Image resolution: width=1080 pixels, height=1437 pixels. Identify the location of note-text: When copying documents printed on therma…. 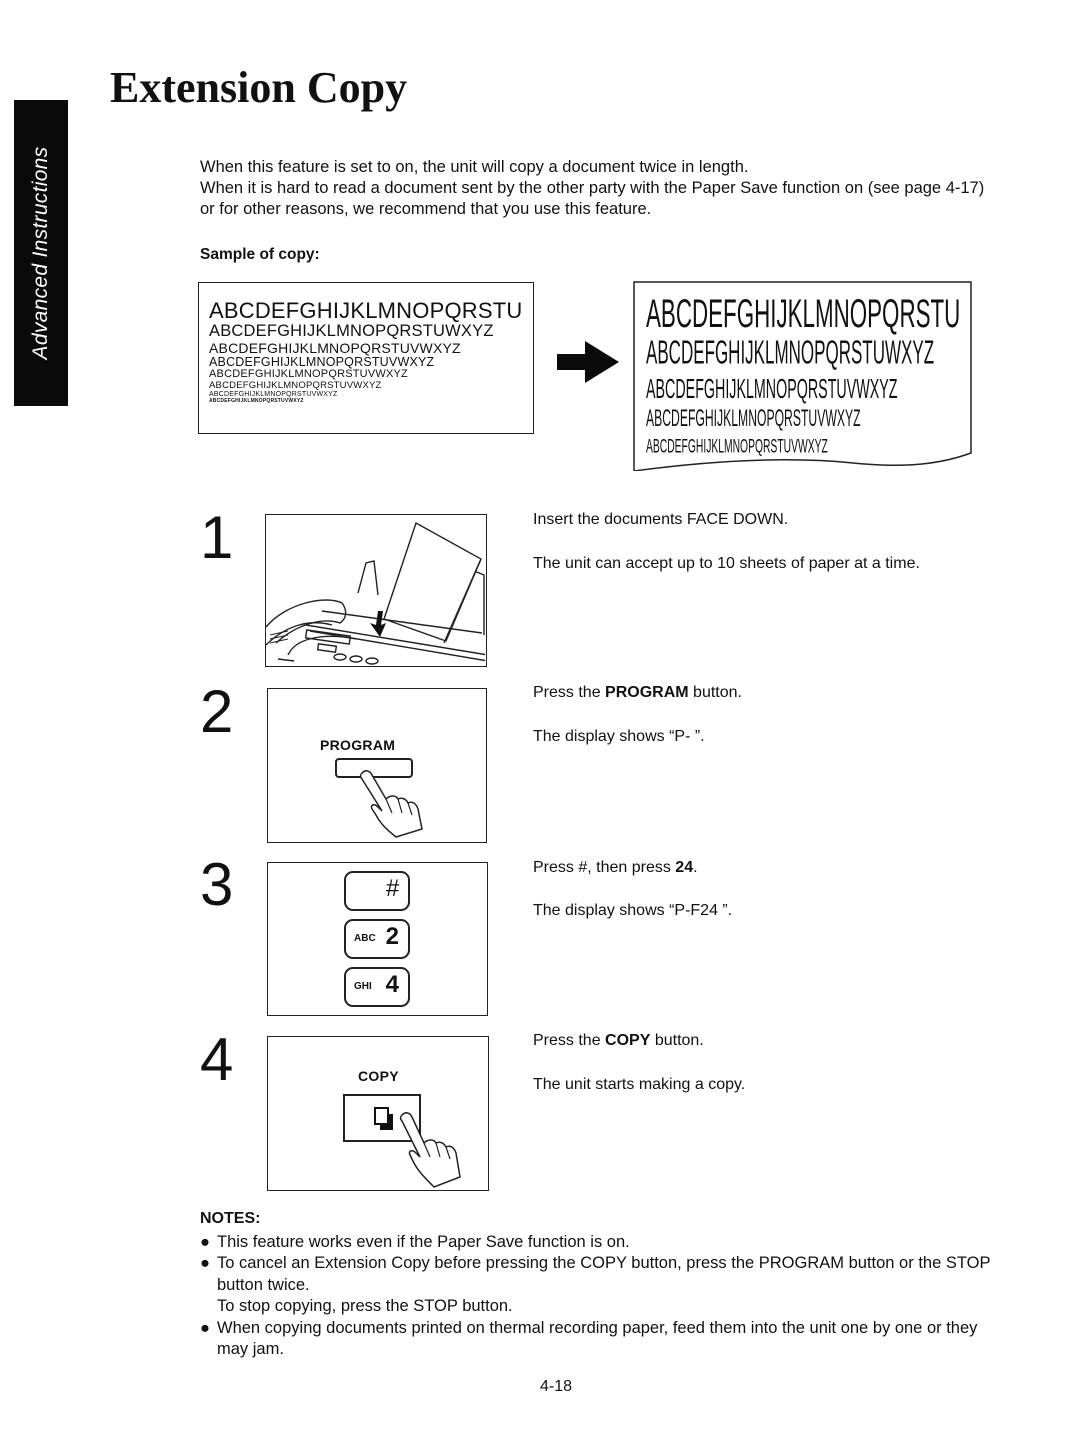
(597, 1338).